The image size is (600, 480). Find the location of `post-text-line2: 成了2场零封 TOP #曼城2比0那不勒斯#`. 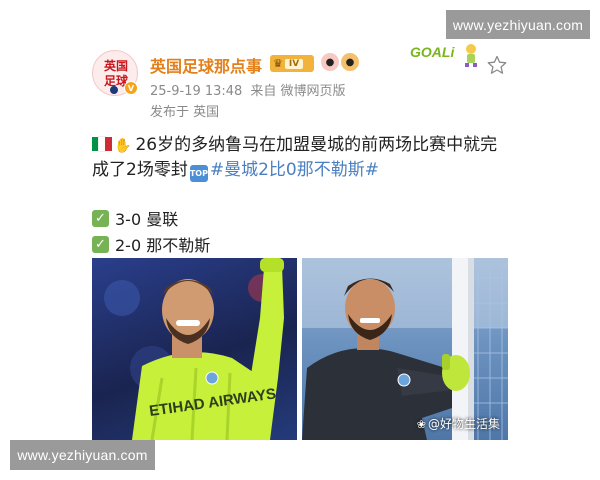

post-text-line2: 成了2场零封 TOP #曼城2比0那不勒斯# is located at coordinates (235, 168).